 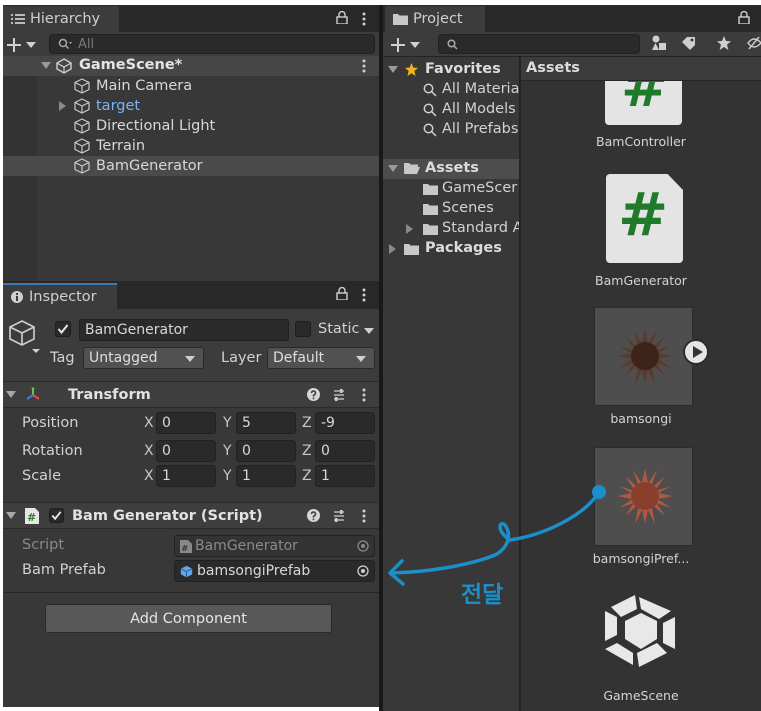 I want to click on drag-annotation-arrow, so click(x=497, y=535).